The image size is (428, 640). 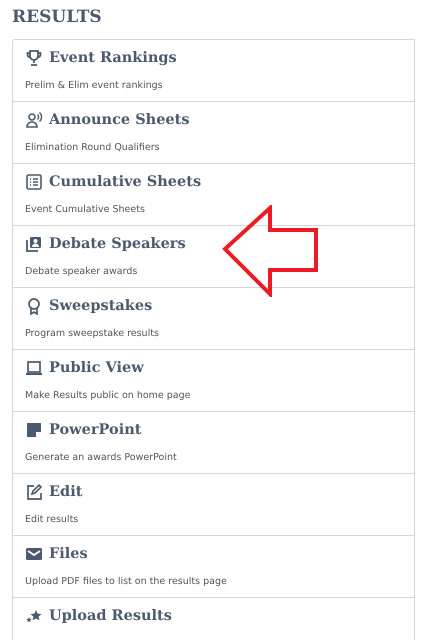 What do you see at coordinates (108, 396) in the screenshot?
I see `item-description: Make Results public on home page` at bounding box center [108, 396].